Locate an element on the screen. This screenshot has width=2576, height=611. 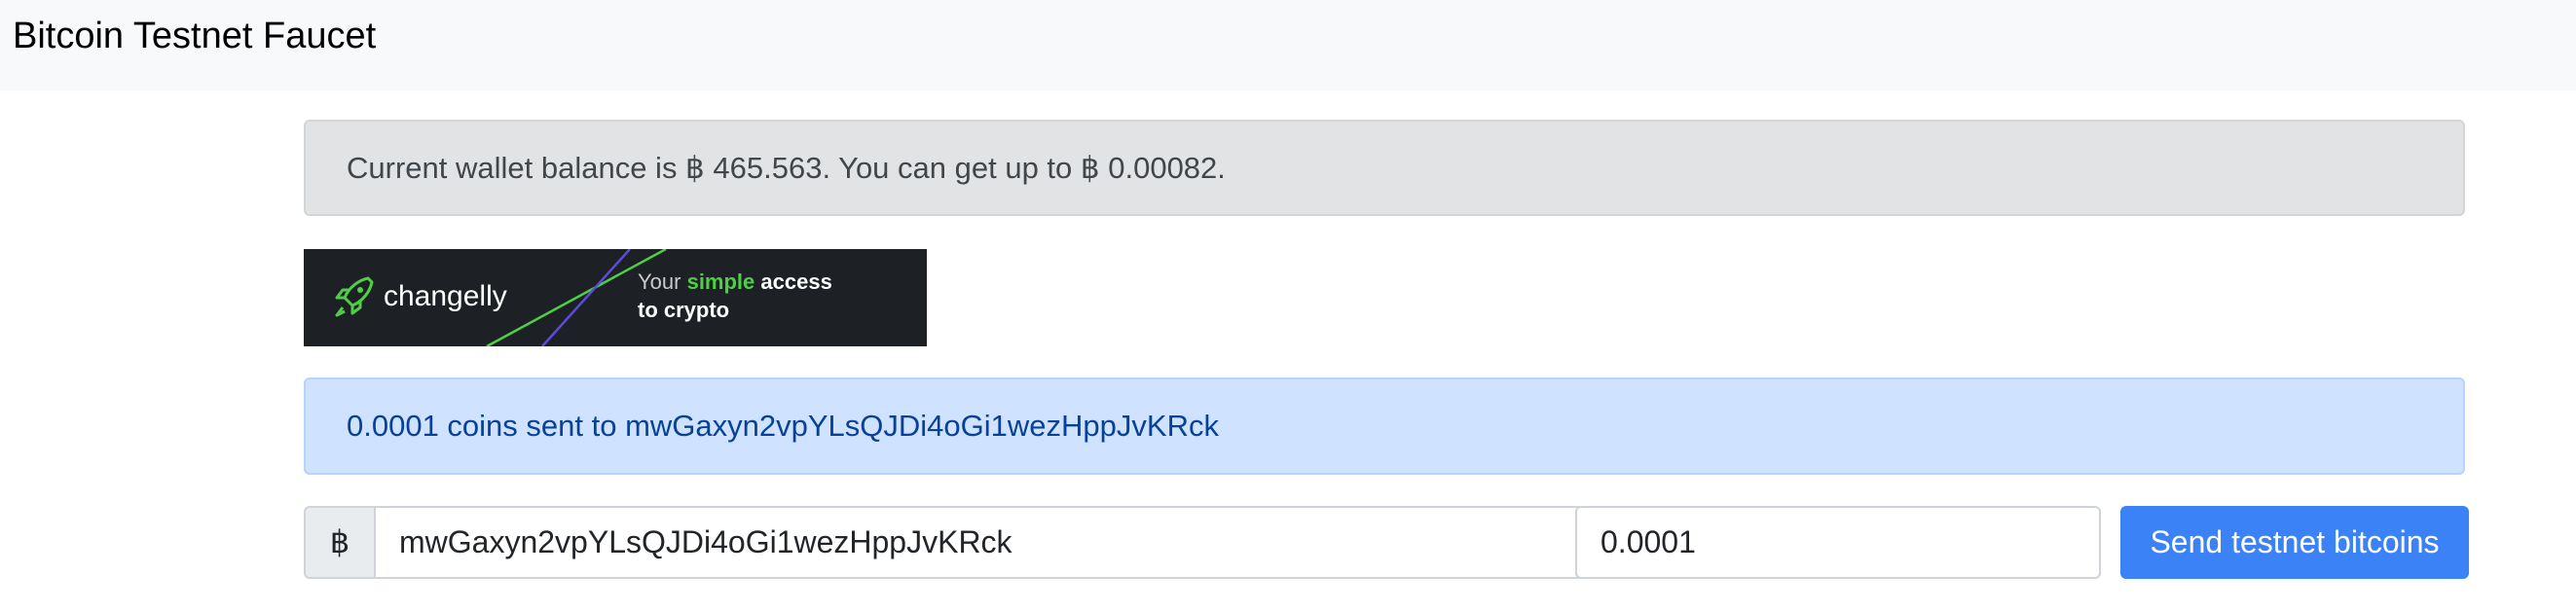
banner-tagline-your: Your is located at coordinates (662, 282).